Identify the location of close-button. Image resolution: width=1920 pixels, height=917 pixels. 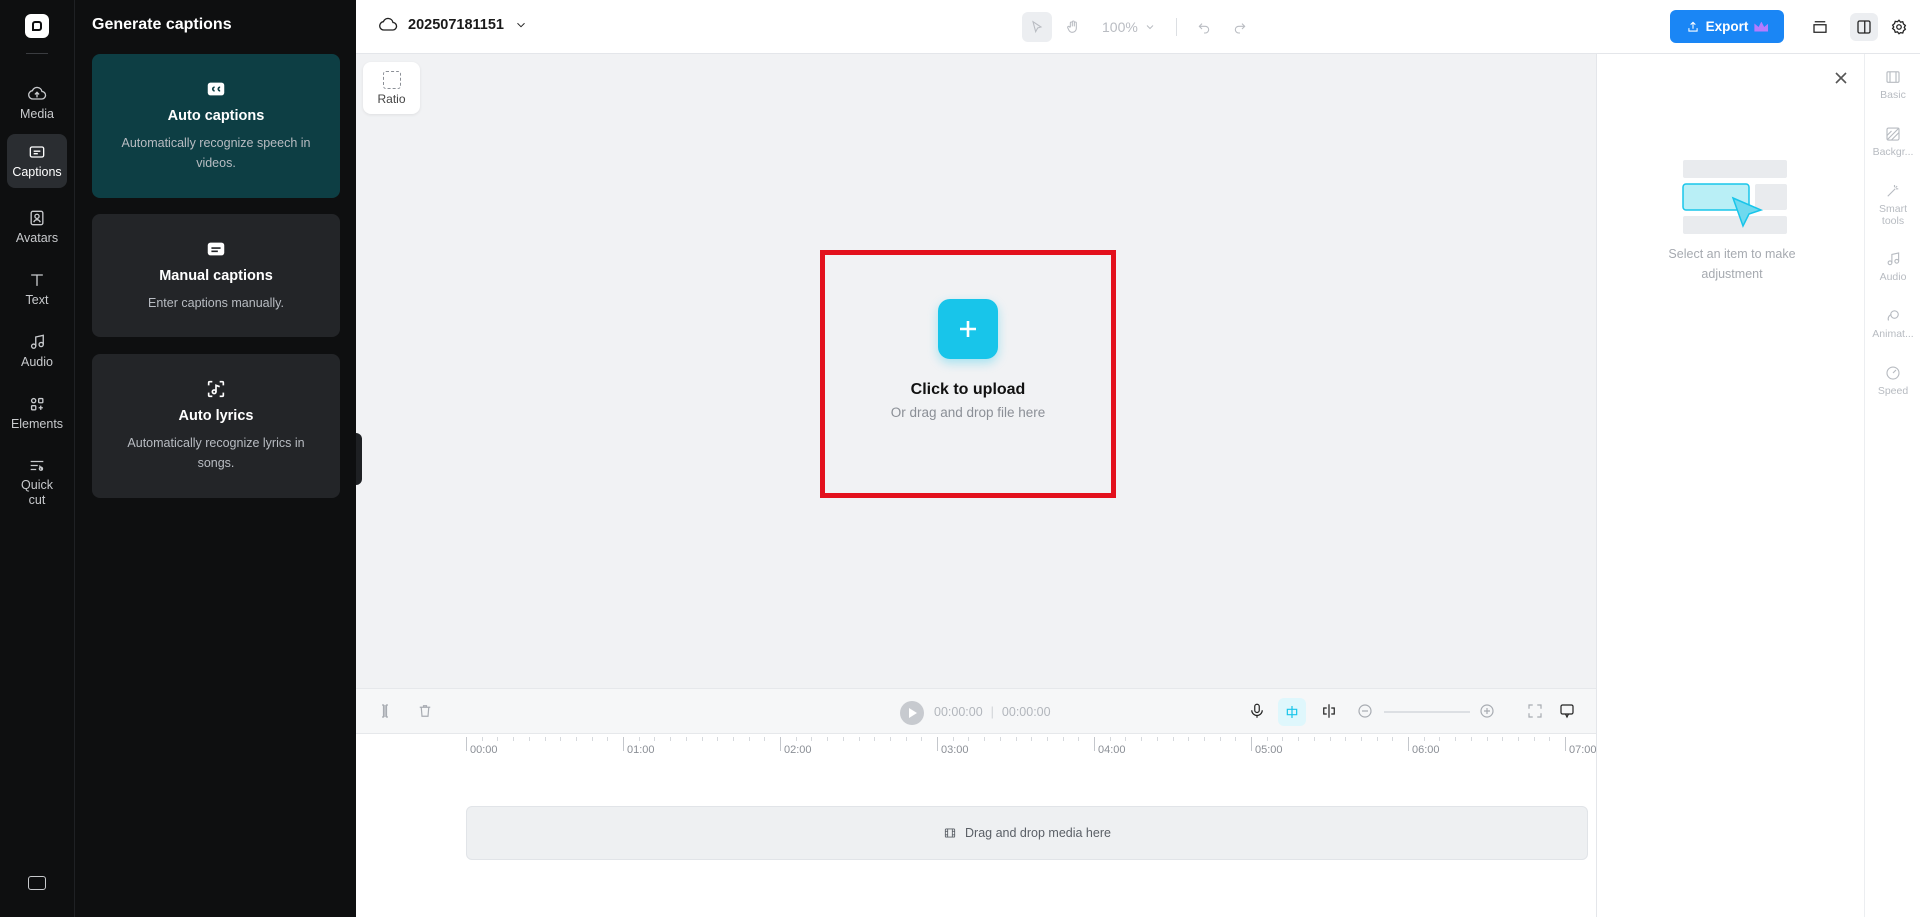
(1841, 78).